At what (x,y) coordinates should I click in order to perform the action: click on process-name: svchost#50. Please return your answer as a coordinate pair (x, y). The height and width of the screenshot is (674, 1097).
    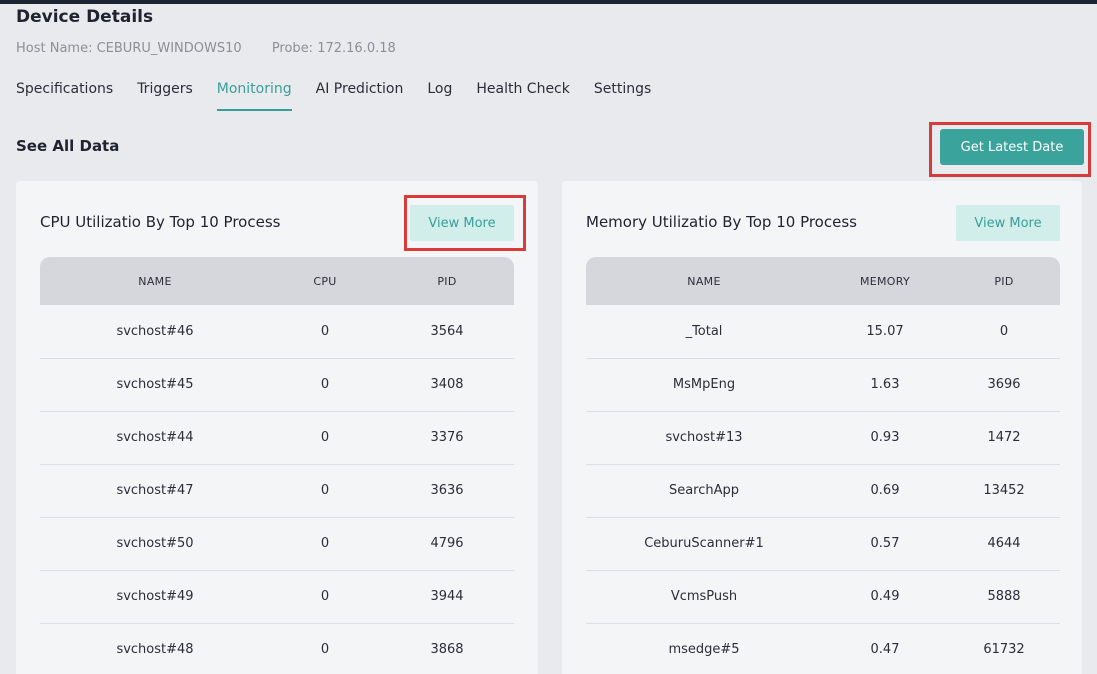
    Looking at the image, I should click on (155, 544).